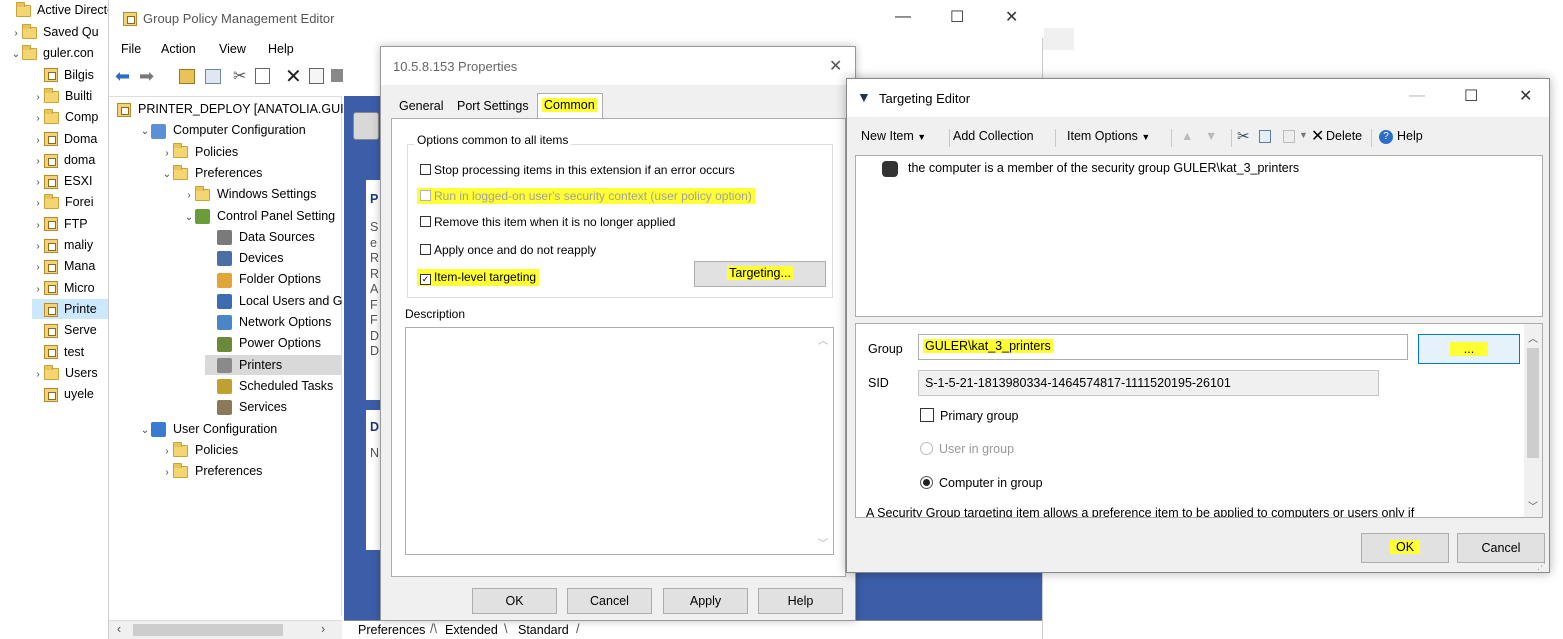 Image resolution: width=1563 pixels, height=639 pixels. What do you see at coordinates (1525, 96) in the screenshot?
I see `targeting-close-button: ✕` at bounding box center [1525, 96].